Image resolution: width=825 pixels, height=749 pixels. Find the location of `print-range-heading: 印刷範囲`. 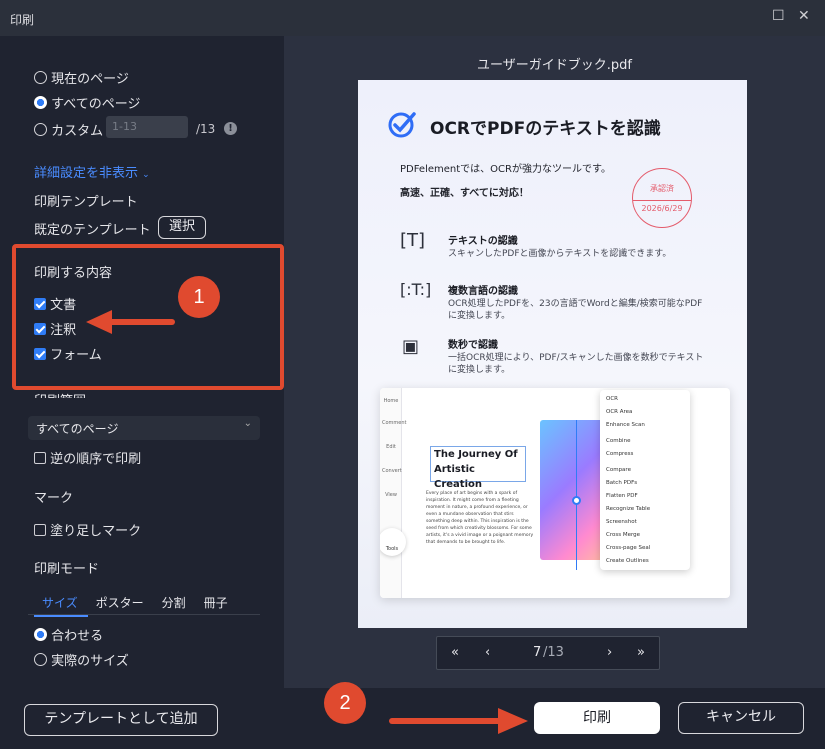

print-range-heading: 印刷範囲 is located at coordinates (60, 394).